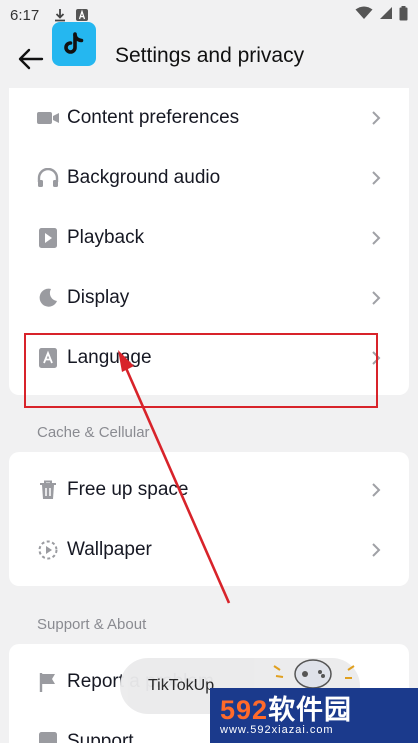  Describe the element at coordinates (48, 490) in the screenshot. I see `trash-icon` at that location.